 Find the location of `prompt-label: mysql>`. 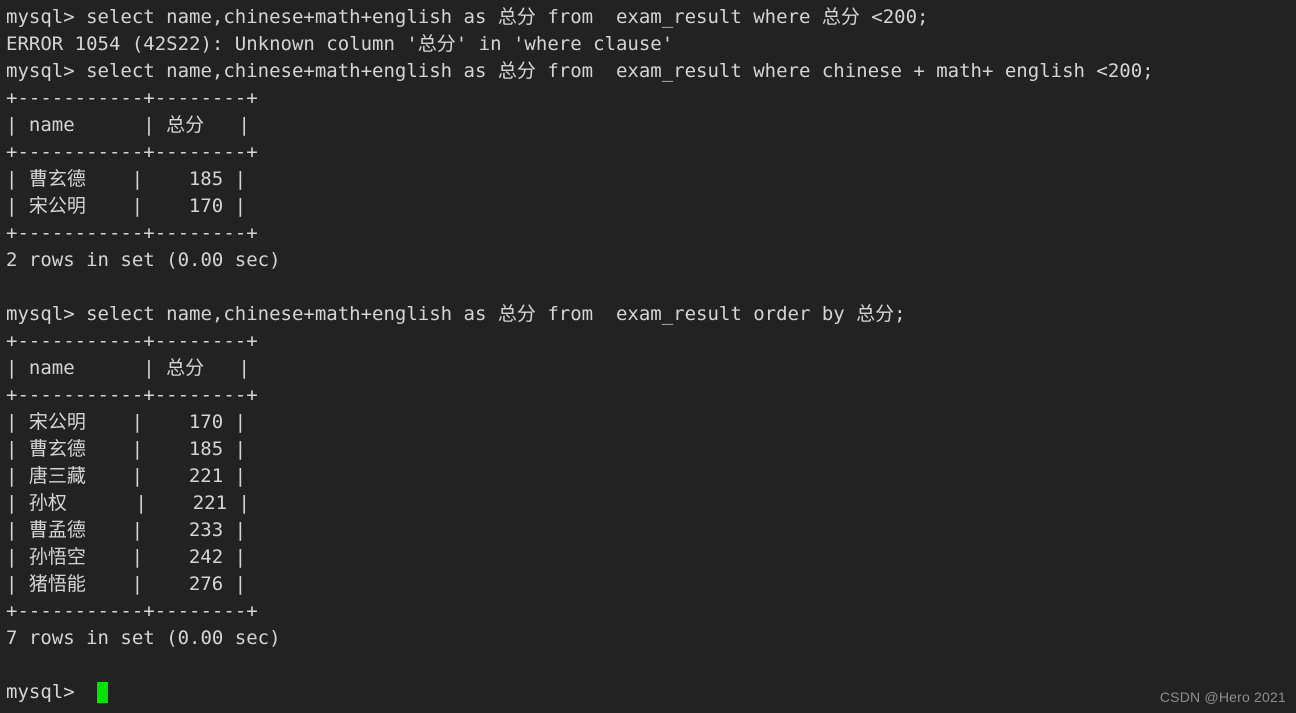

prompt-label: mysql> is located at coordinates (46, 692).